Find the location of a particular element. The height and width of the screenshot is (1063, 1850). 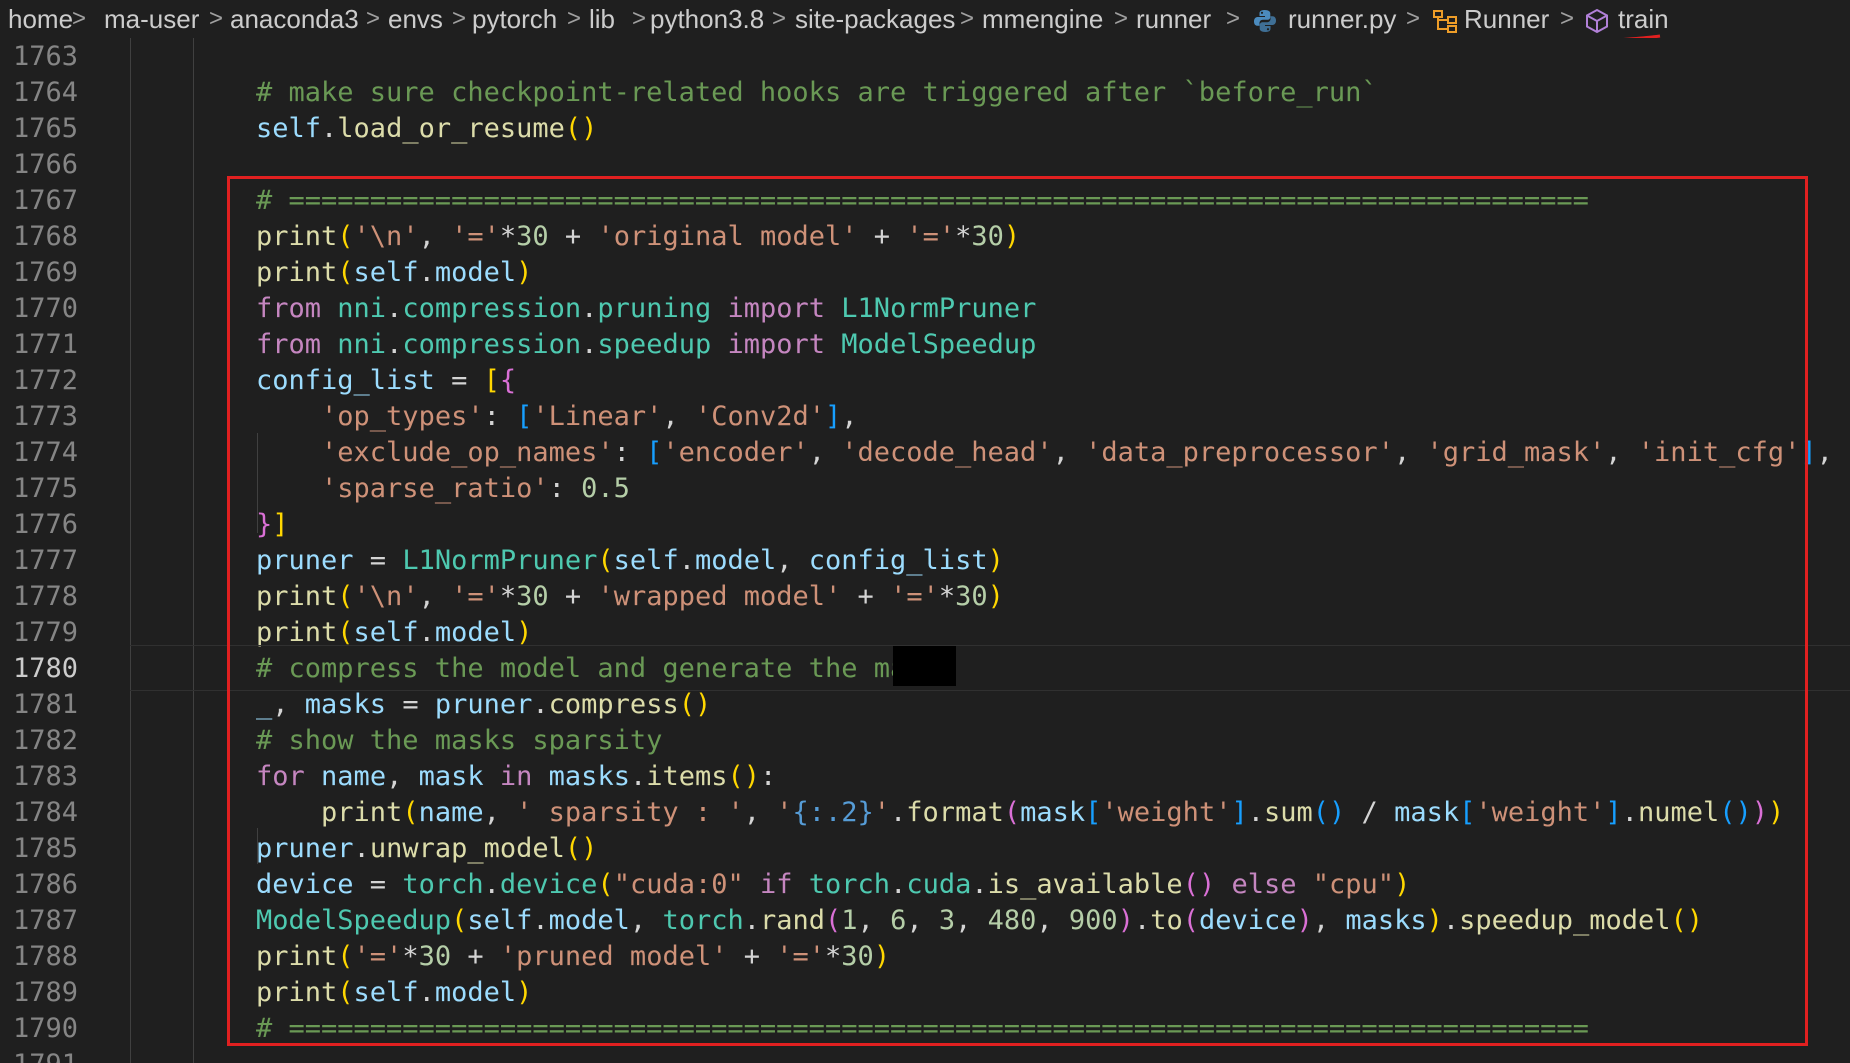

code-token: { is located at coordinates (508, 380).